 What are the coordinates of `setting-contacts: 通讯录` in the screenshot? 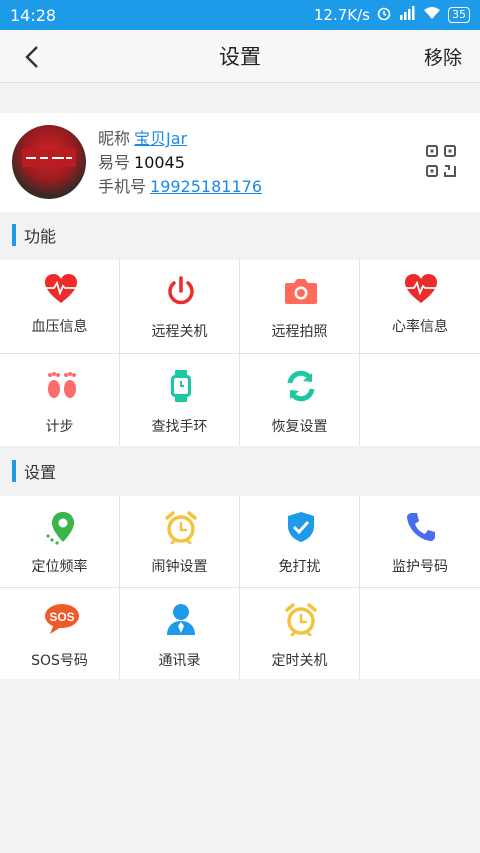 It's located at (180, 633).